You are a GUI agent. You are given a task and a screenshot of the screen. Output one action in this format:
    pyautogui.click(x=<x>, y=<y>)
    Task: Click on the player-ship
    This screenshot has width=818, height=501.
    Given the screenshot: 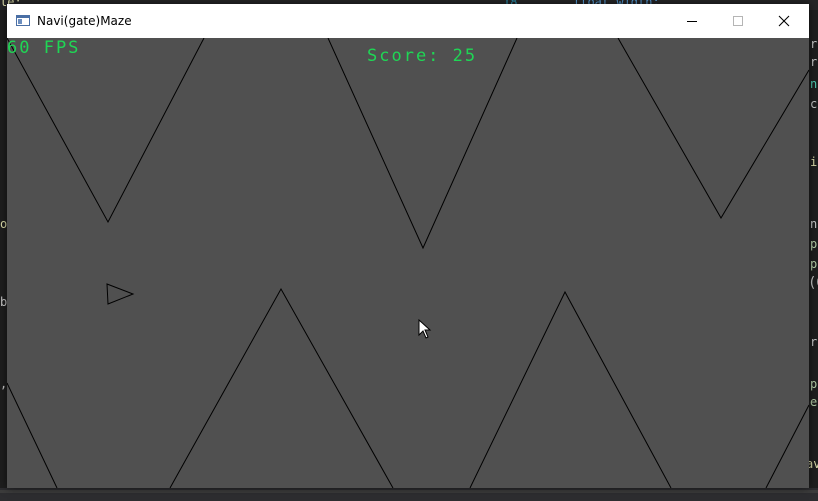 What is the action you would take?
    pyautogui.click(x=120, y=294)
    